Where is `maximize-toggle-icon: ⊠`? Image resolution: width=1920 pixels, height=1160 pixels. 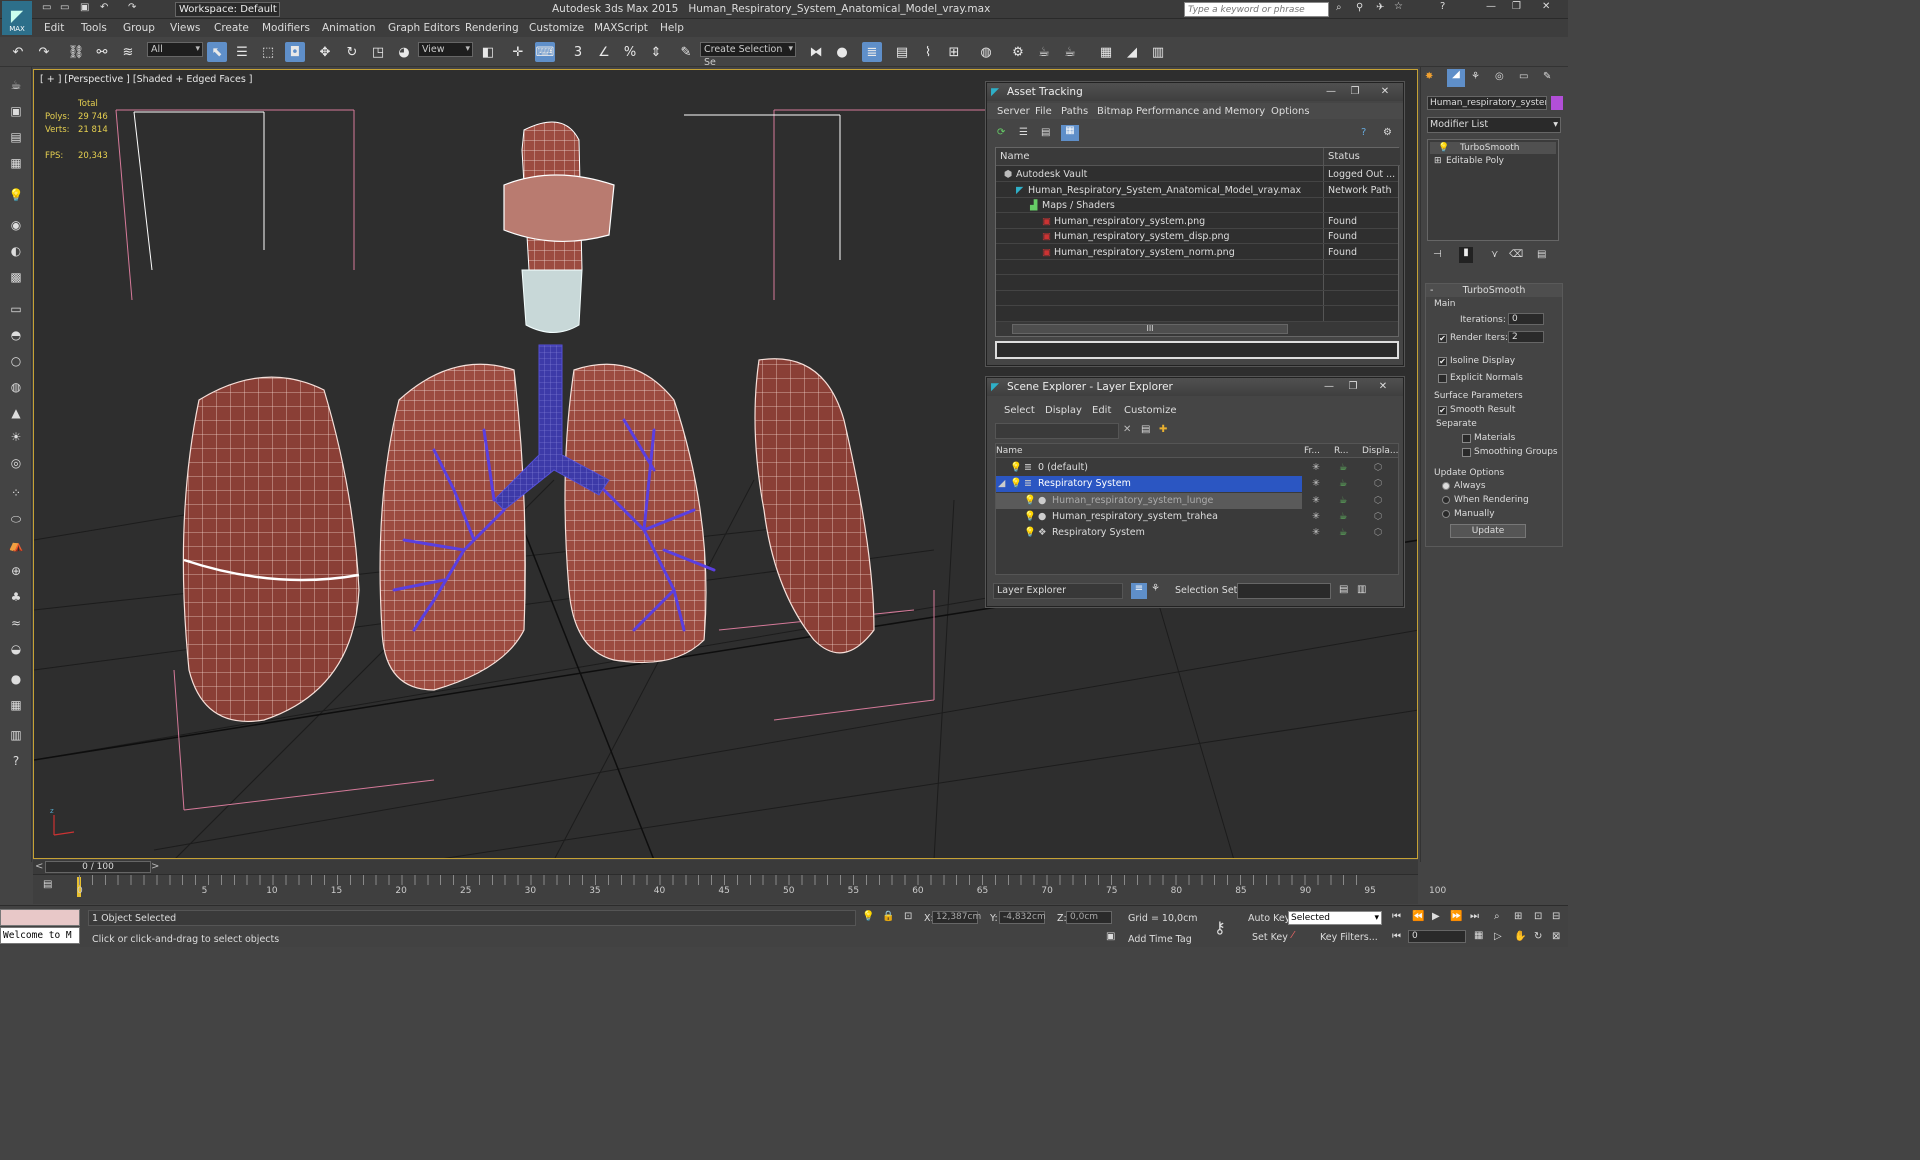
maximize-toggle-icon: ⊠ is located at coordinates (1556, 936).